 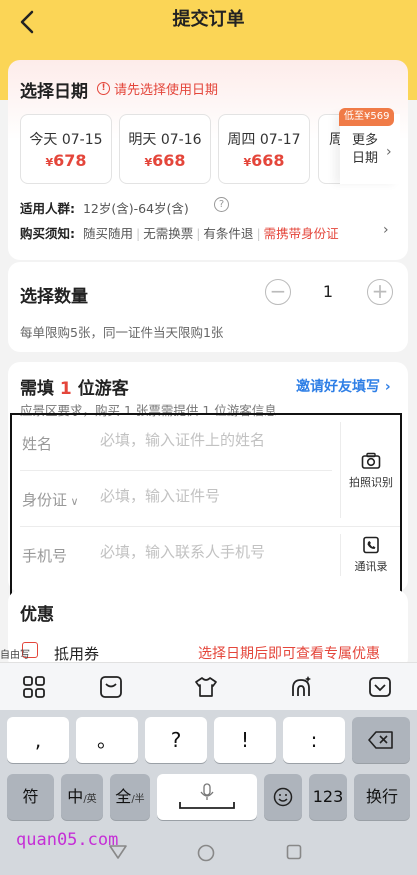 What do you see at coordinates (208, 19) in the screenshot?
I see `page-title: 提交订单` at bounding box center [208, 19].